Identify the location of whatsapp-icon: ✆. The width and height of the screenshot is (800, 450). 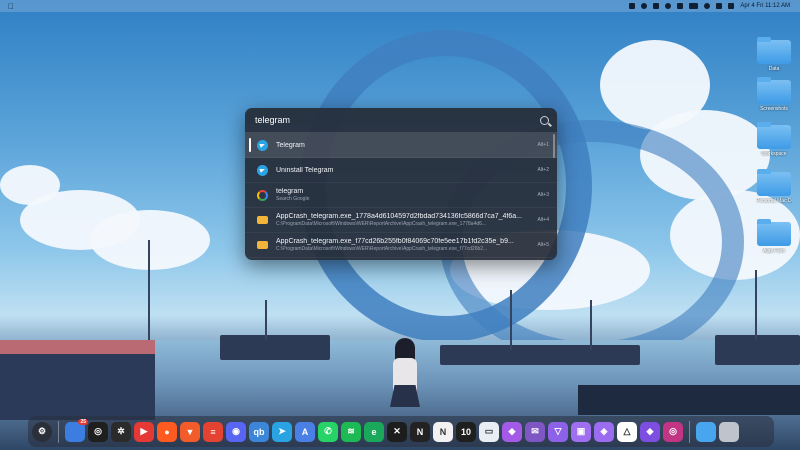
(328, 431).